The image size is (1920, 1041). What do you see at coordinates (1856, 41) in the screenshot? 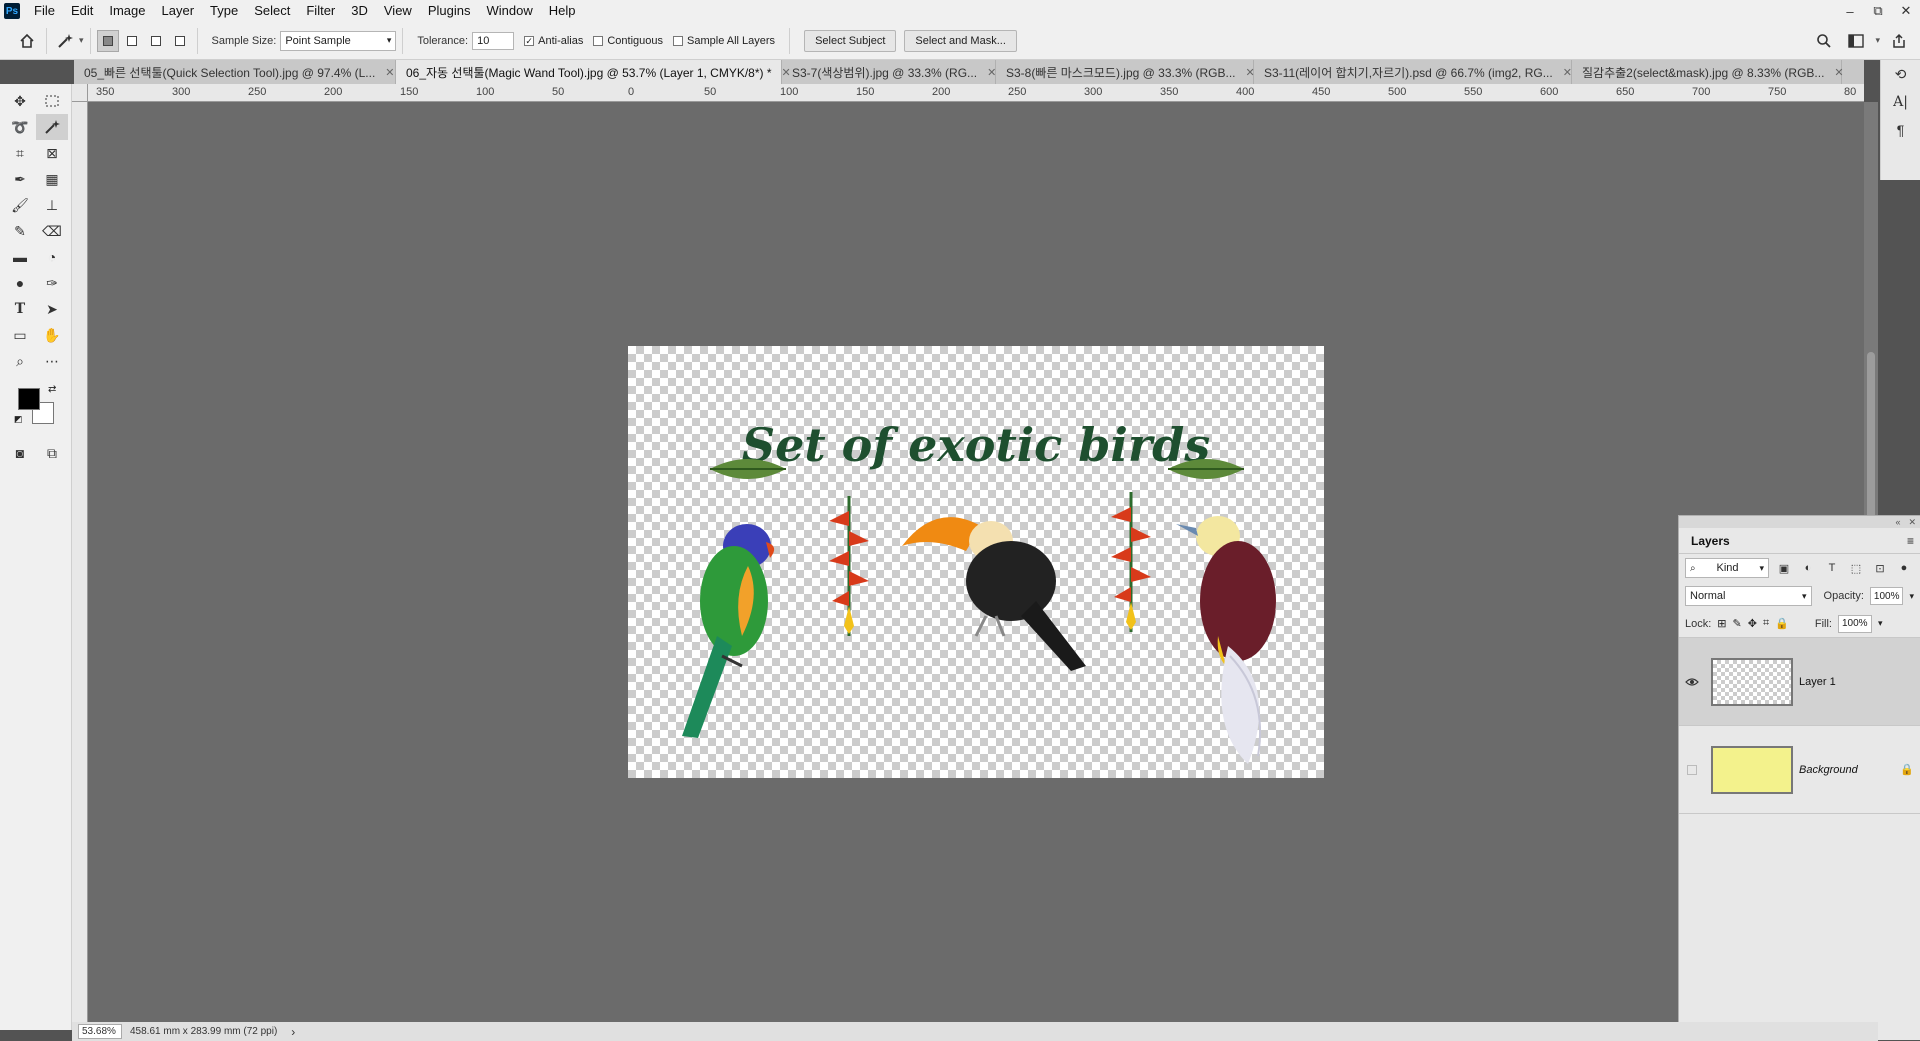
I see `workspace-icon` at bounding box center [1856, 41].